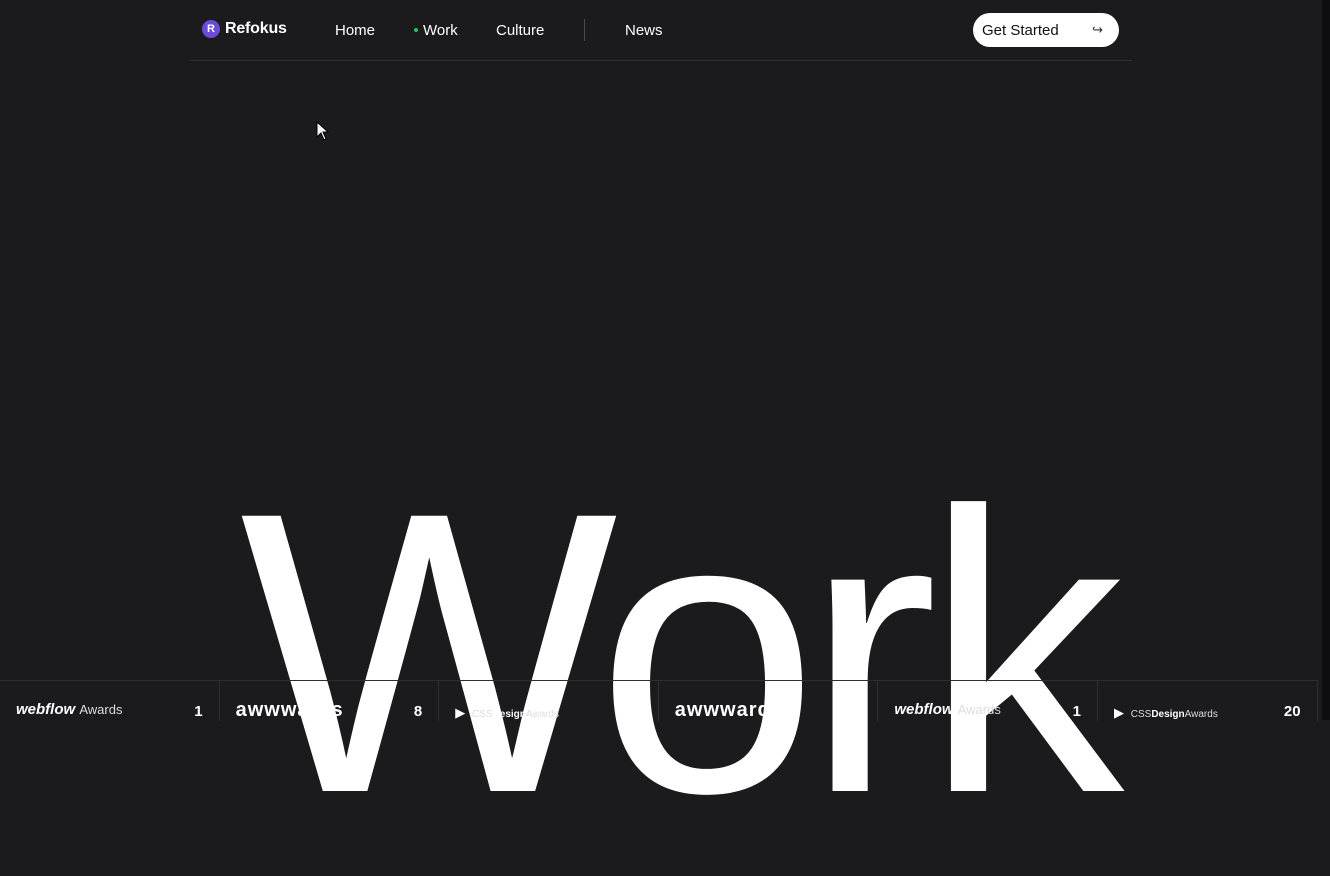 The width and height of the screenshot is (1330, 876). Describe the element at coordinates (355, 30) in the screenshot. I see `nav-link-home: Home` at that location.